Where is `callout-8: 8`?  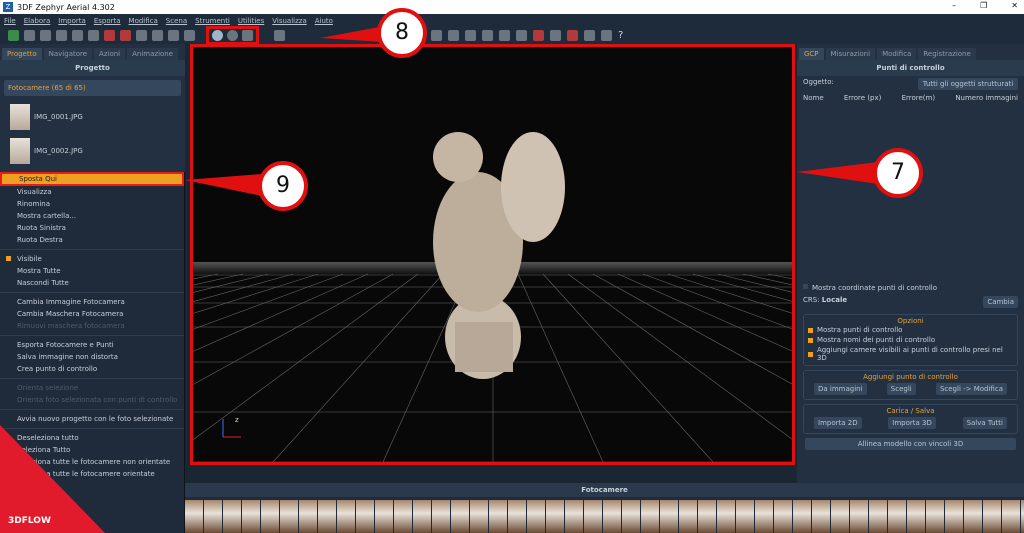 callout-8: 8 is located at coordinates (402, 33).